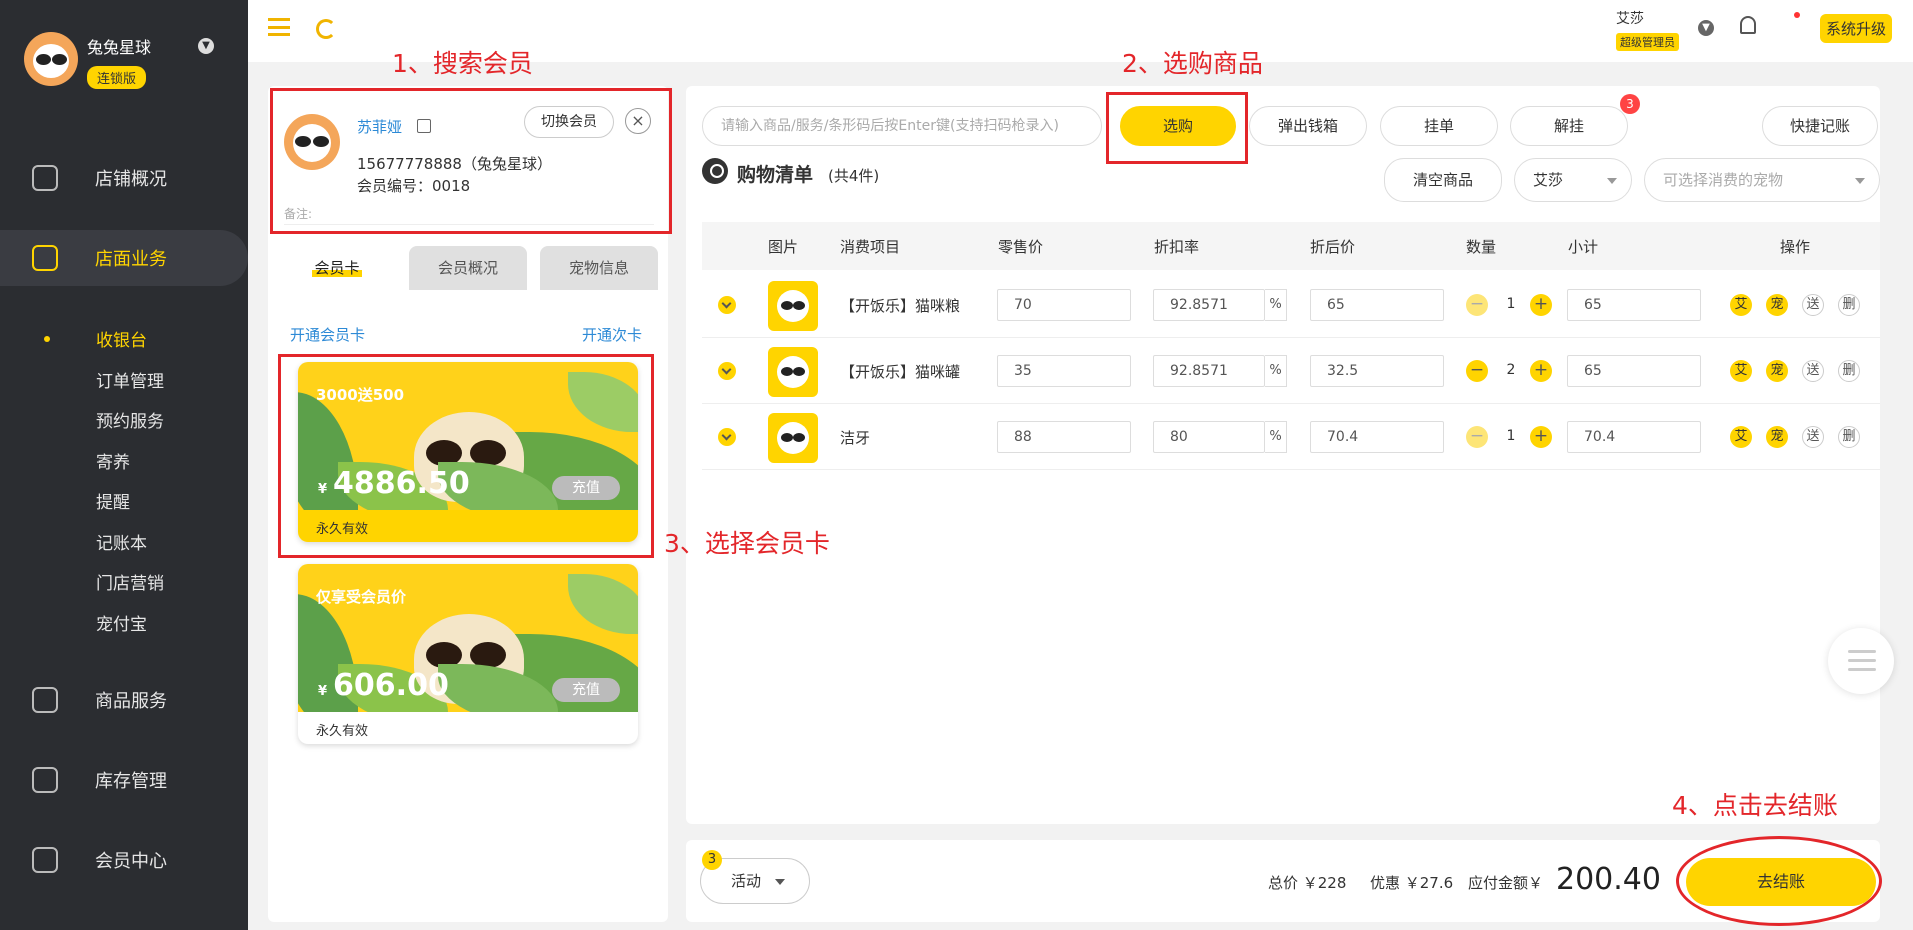  What do you see at coordinates (130, 419) in the screenshot?
I see `sub-nav-booking: 预约服务` at bounding box center [130, 419].